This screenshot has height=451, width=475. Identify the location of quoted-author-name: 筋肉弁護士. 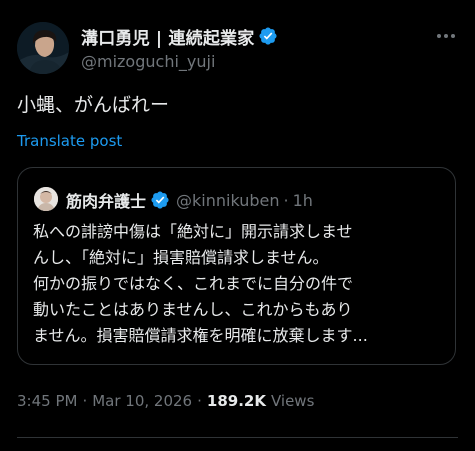
(106, 200).